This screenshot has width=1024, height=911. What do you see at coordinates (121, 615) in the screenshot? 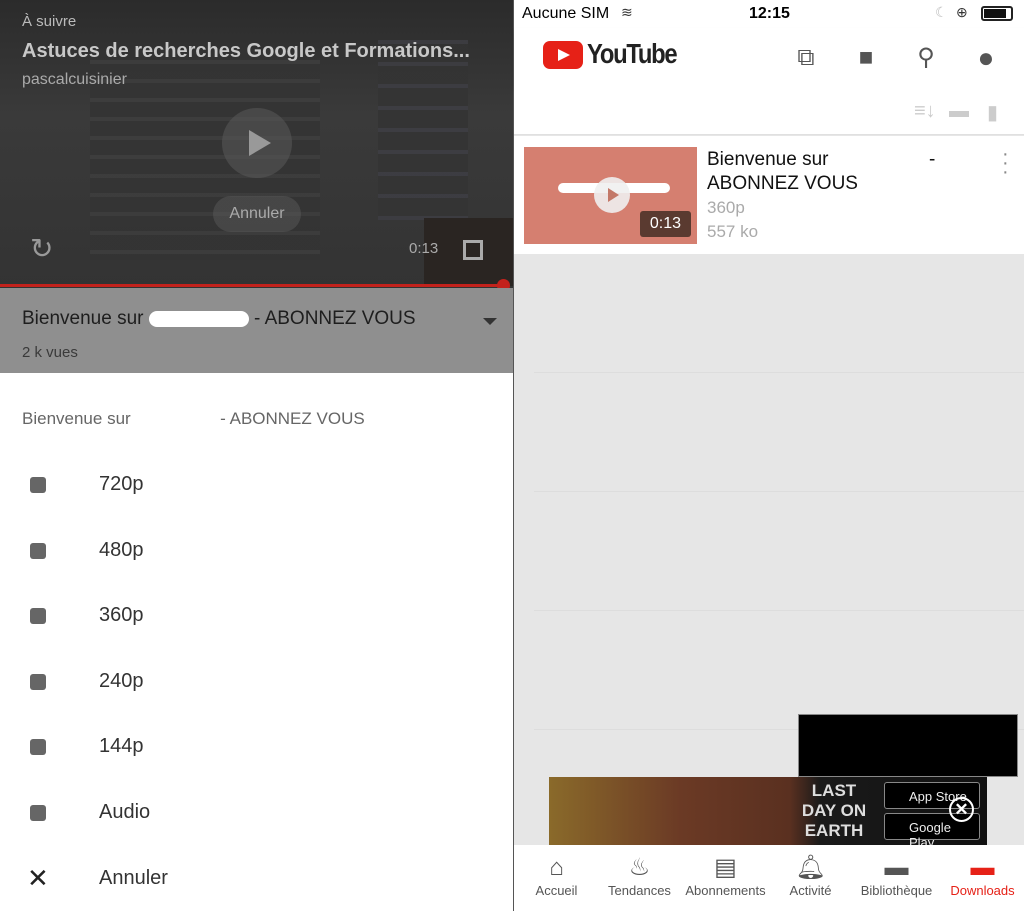
I see `option-label: 360p` at bounding box center [121, 615].